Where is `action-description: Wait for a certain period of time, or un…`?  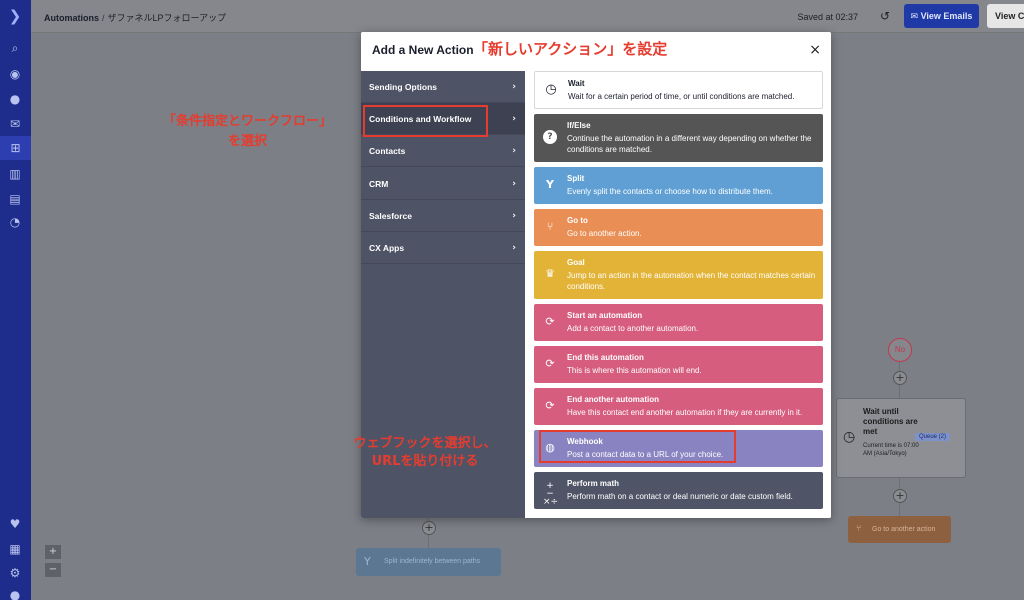
action-description: Wait for a certain period of time, or un… is located at coordinates (681, 96).